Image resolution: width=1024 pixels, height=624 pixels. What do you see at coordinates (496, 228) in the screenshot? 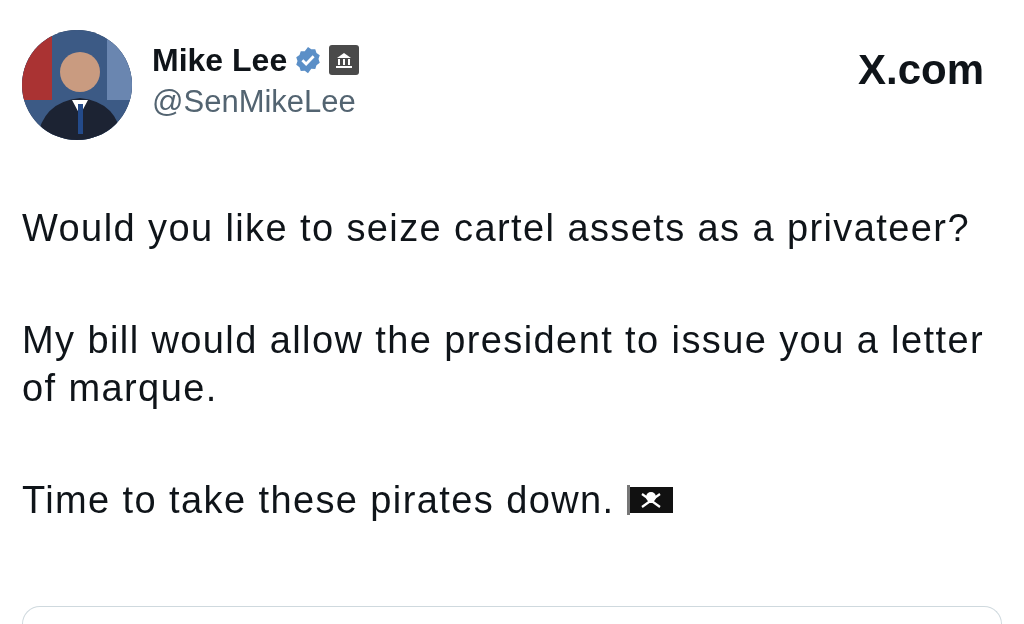
I see `post-text: Would you like to seize cartel assets as a privateer?` at bounding box center [496, 228].